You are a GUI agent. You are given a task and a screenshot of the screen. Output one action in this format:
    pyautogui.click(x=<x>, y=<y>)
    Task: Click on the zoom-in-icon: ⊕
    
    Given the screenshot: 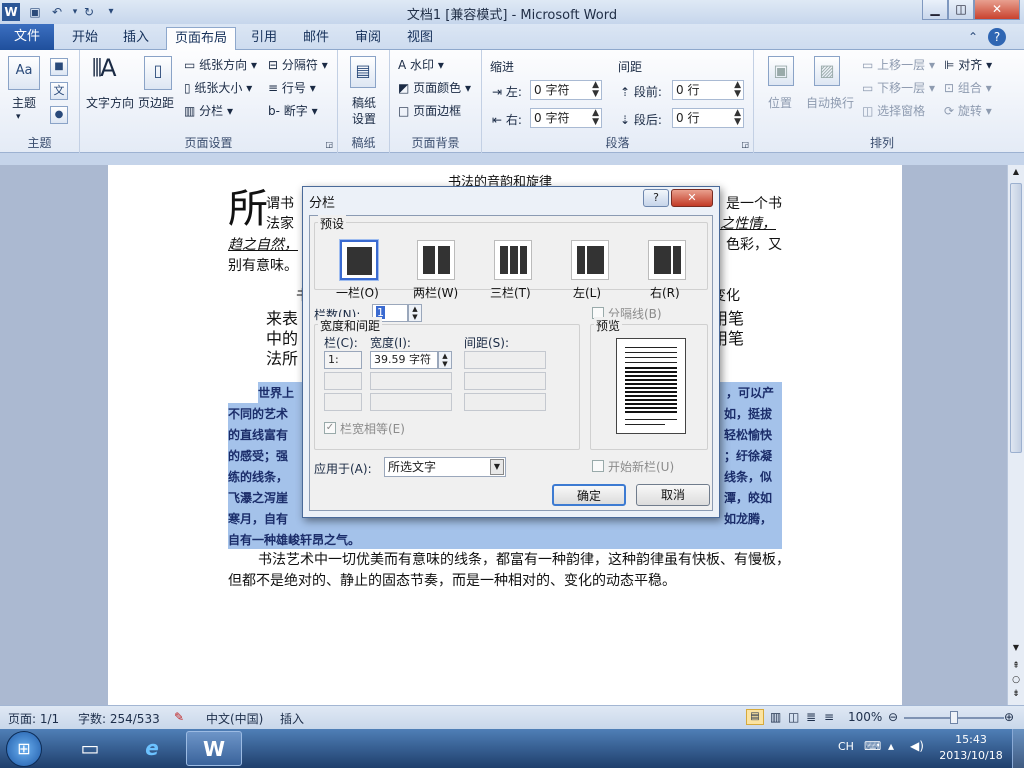 What is the action you would take?
    pyautogui.click(x=1009, y=717)
    